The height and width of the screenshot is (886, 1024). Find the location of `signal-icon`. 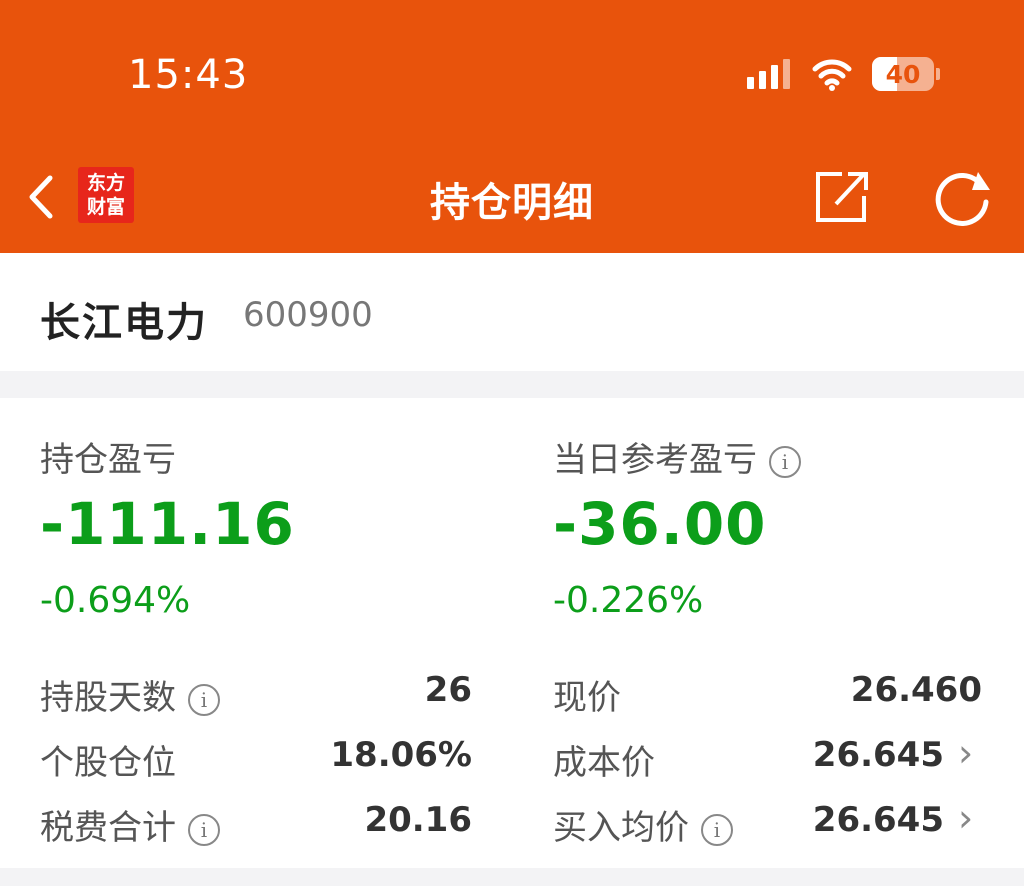

signal-icon is located at coordinates (768, 74).